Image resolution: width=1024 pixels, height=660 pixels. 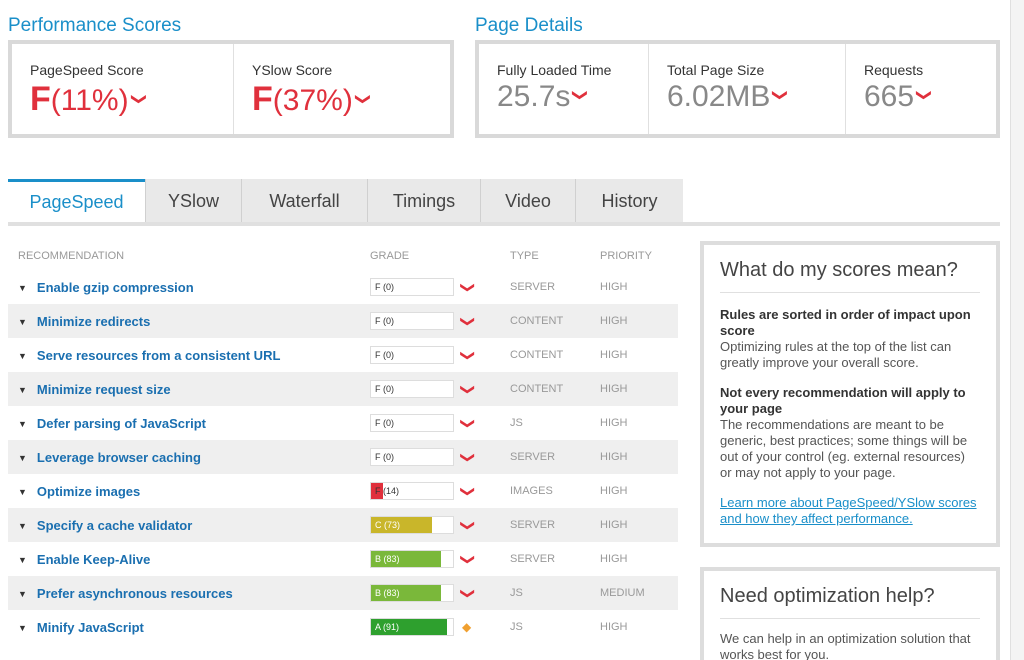 I want to click on load-time-label: Fully Loaded Time, so click(x=554, y=70).